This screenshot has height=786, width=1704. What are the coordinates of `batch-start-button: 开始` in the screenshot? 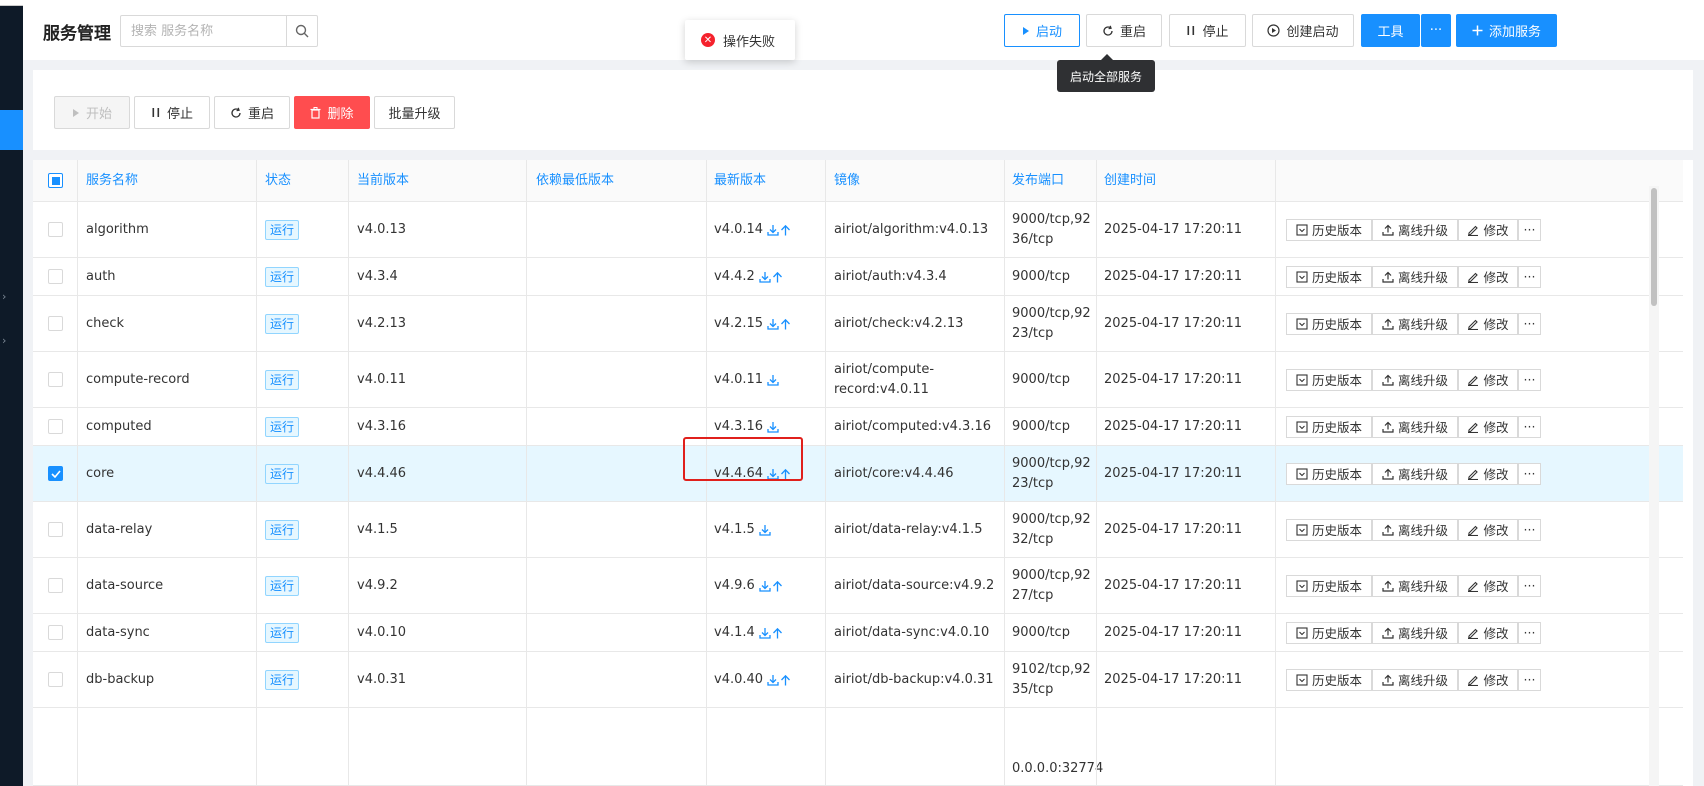 It's located at (92, 112).